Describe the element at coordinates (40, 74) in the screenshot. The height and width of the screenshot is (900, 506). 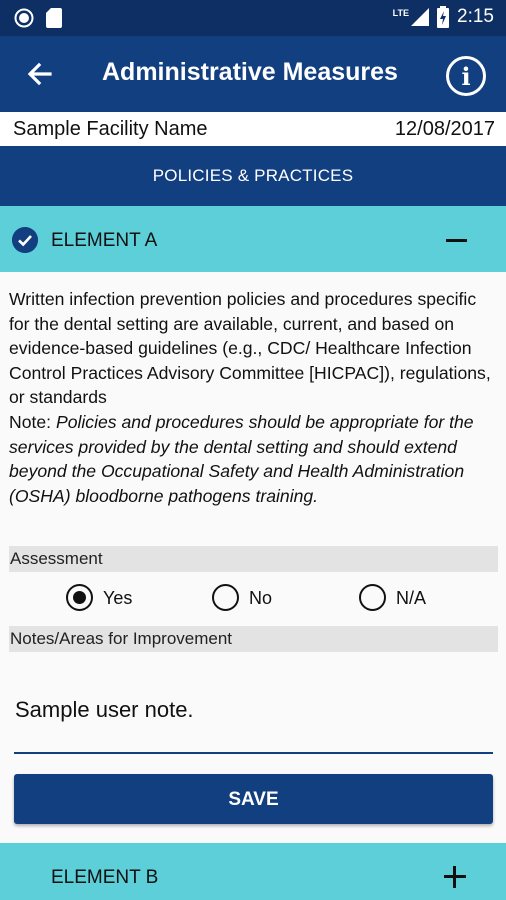
I see `arrow-back-icon` at that location.